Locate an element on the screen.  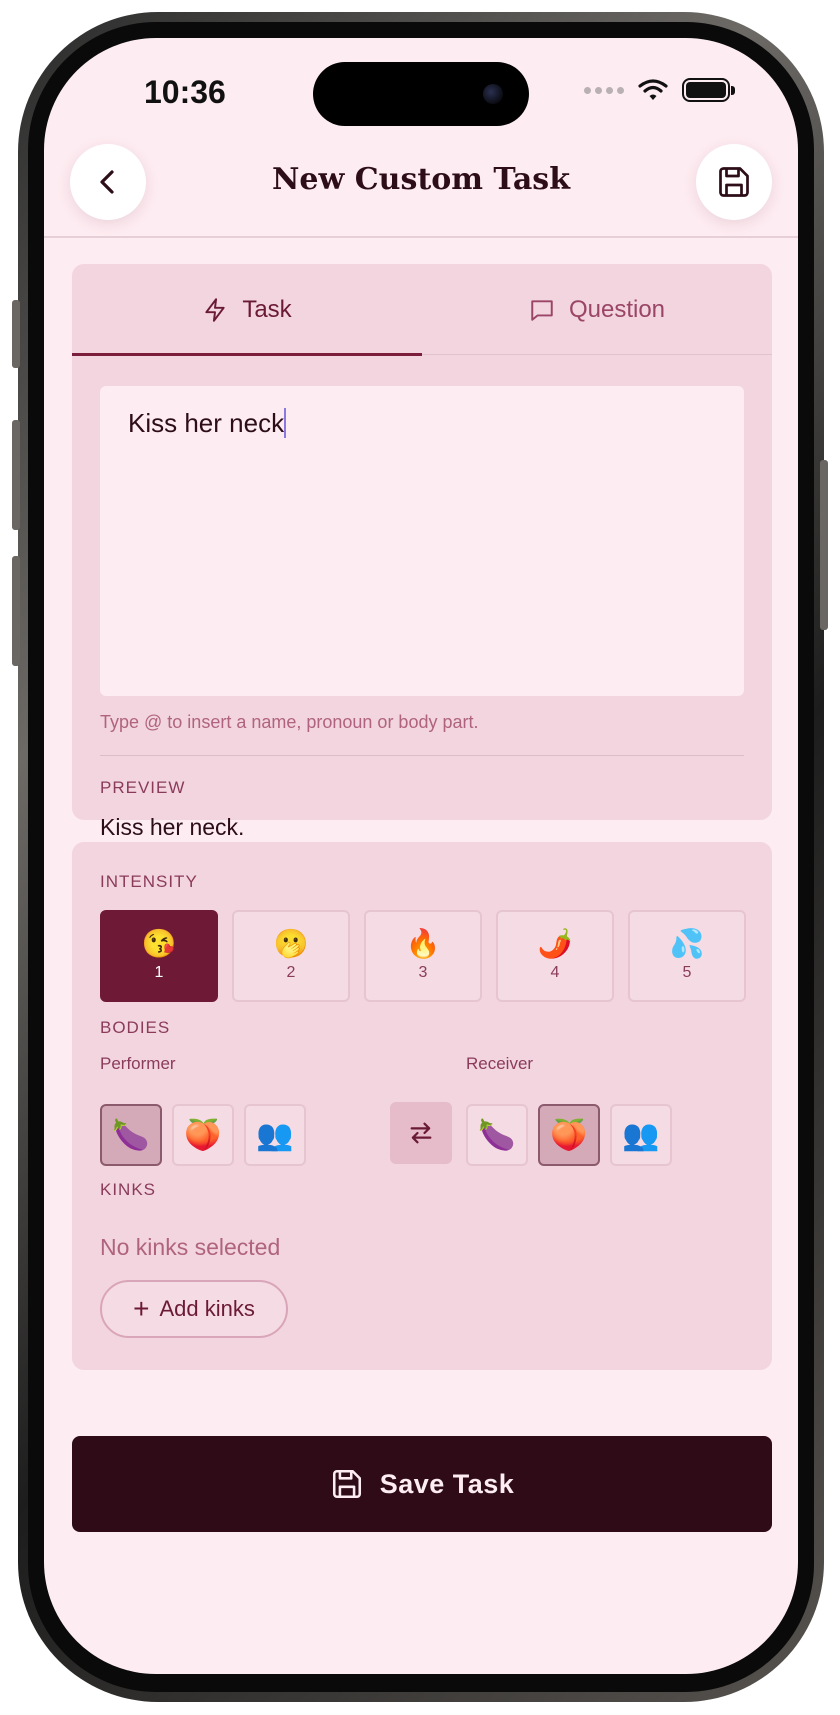
receiver-option-any: 👥 is located at coordinates (641, 1135).